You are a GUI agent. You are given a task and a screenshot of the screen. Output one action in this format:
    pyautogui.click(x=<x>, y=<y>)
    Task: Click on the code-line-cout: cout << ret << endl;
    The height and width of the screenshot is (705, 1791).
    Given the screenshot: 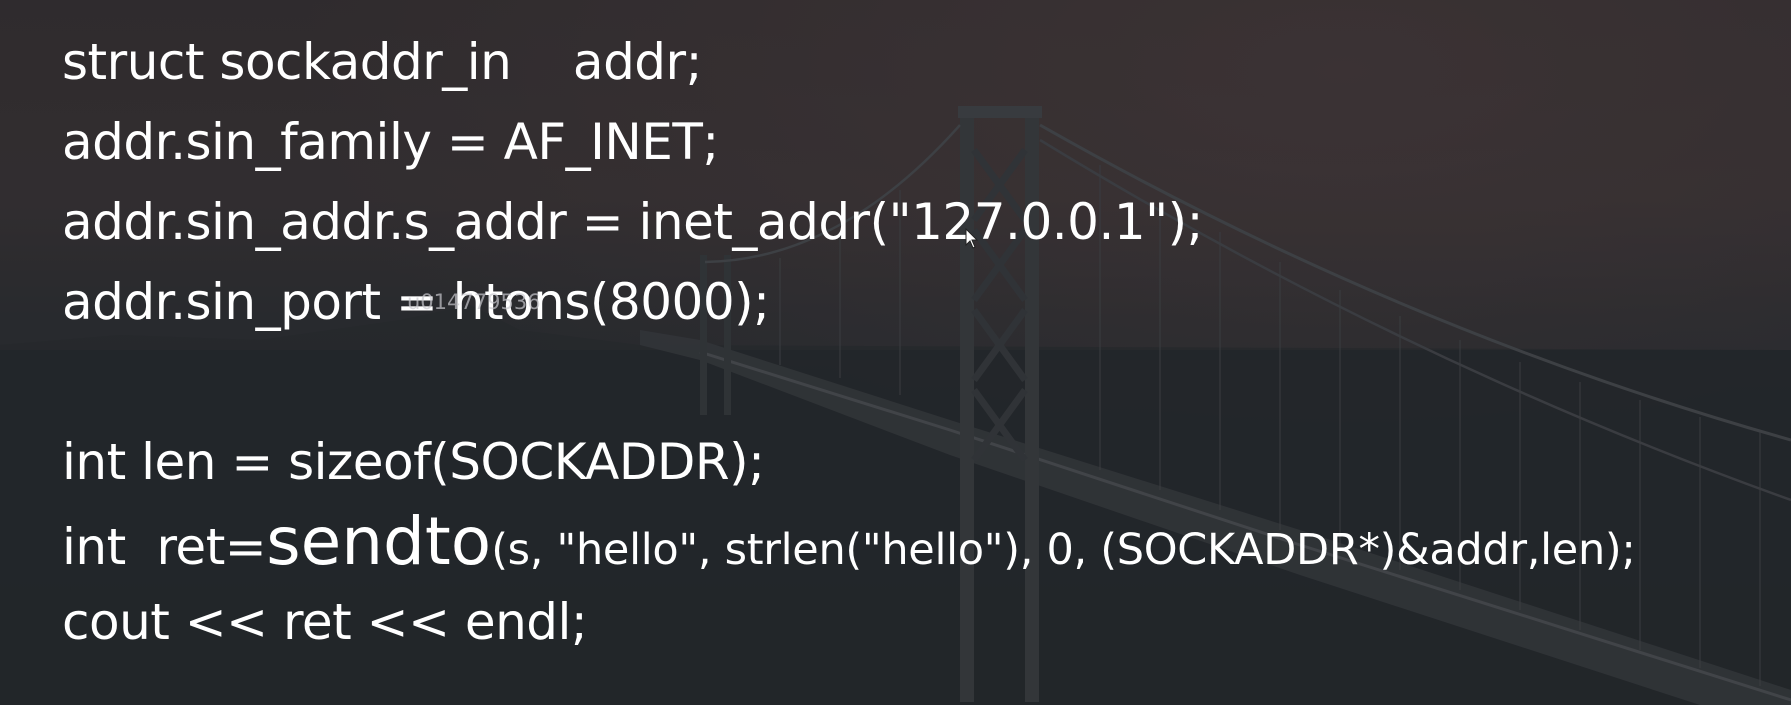 What is the action you would take?
    pyautogui.click(x=325, y=622)
    